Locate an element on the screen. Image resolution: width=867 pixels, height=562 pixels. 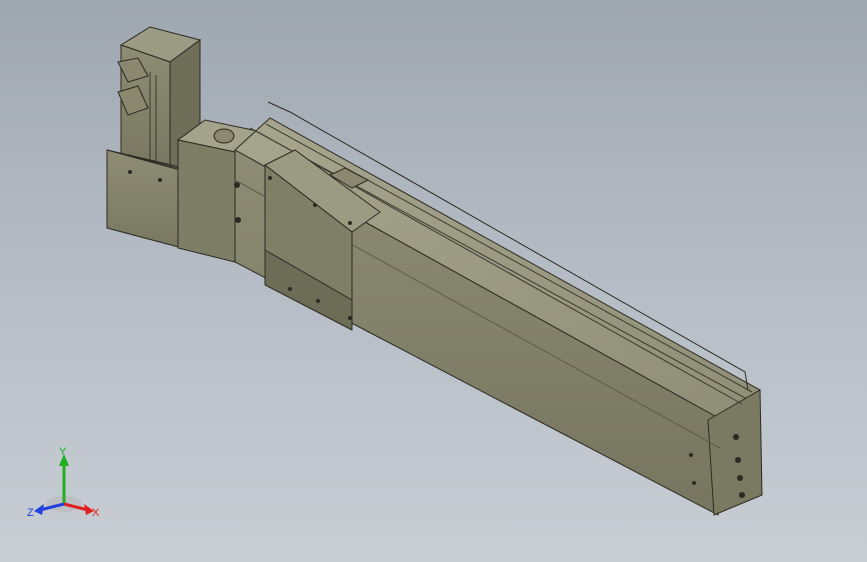
x-axis-label: X is located at coordinates (96, 513).